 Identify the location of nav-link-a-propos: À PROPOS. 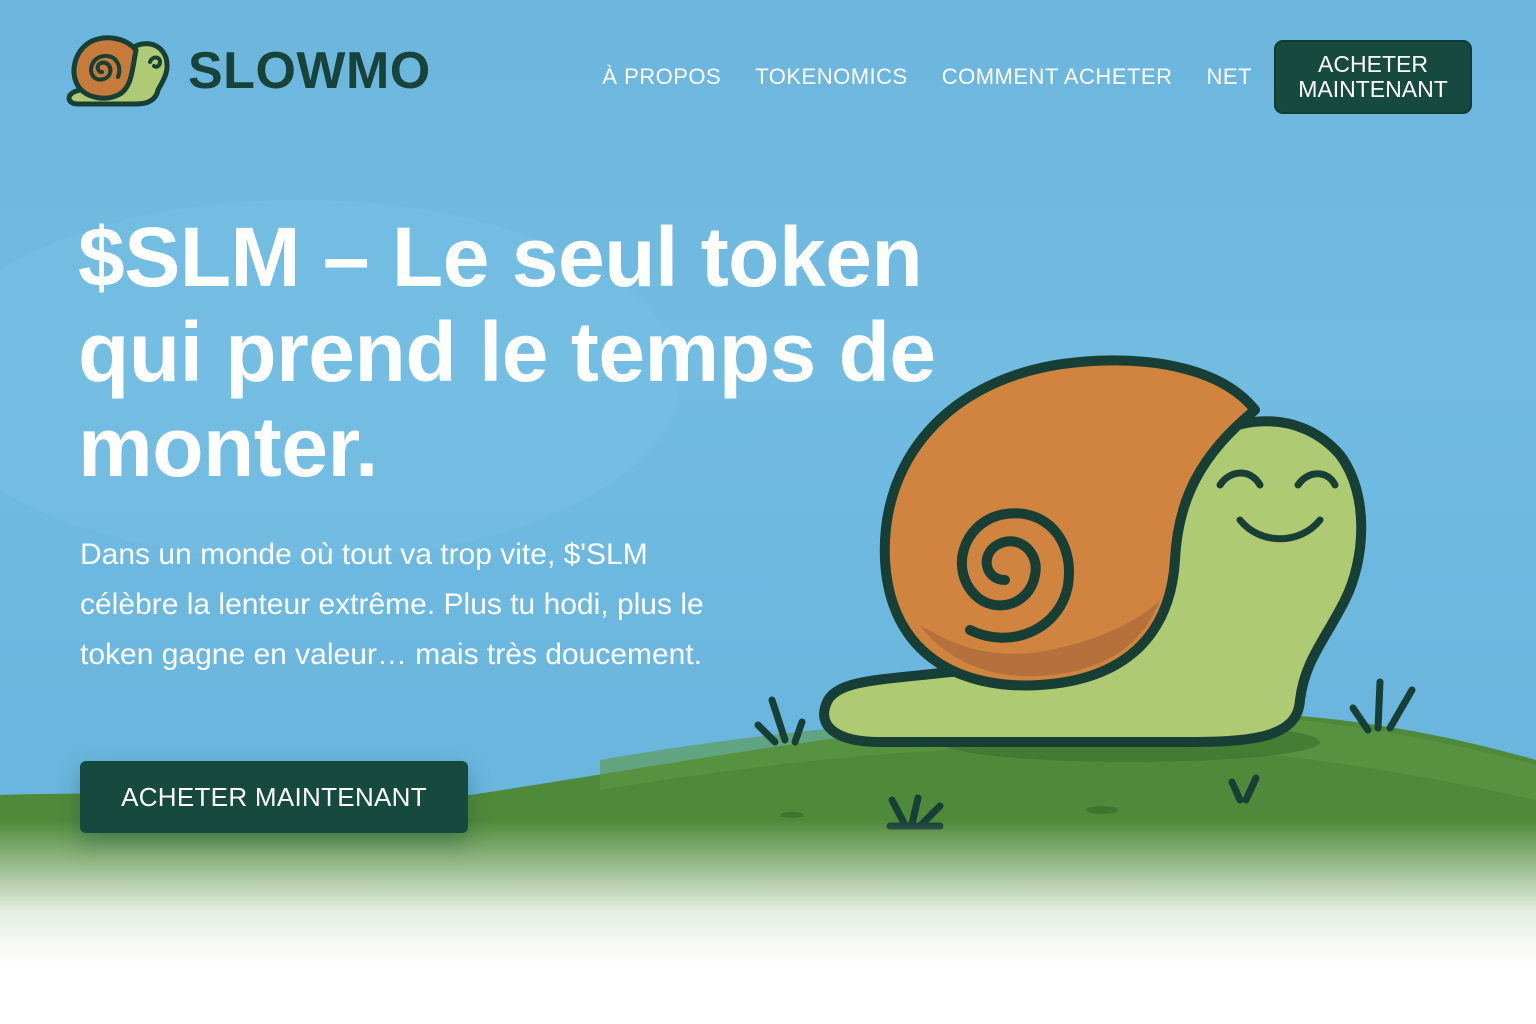
(661, 77).